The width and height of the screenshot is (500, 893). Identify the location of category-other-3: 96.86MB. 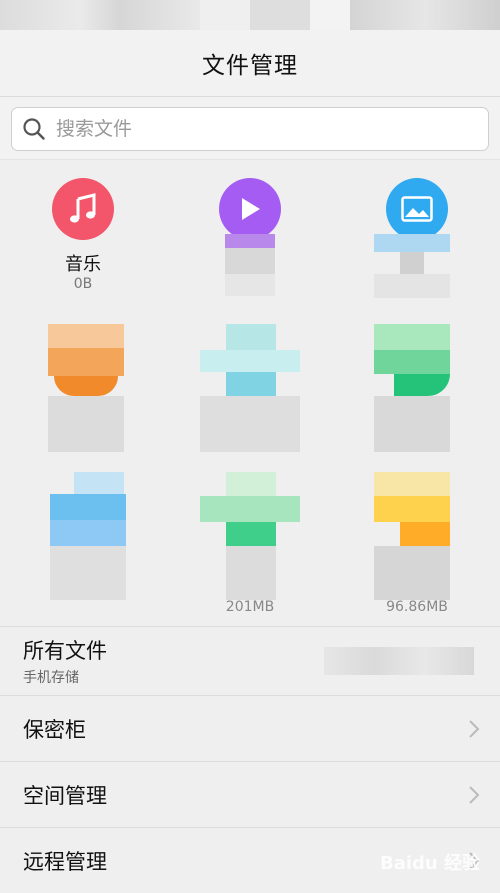
(417, 547).